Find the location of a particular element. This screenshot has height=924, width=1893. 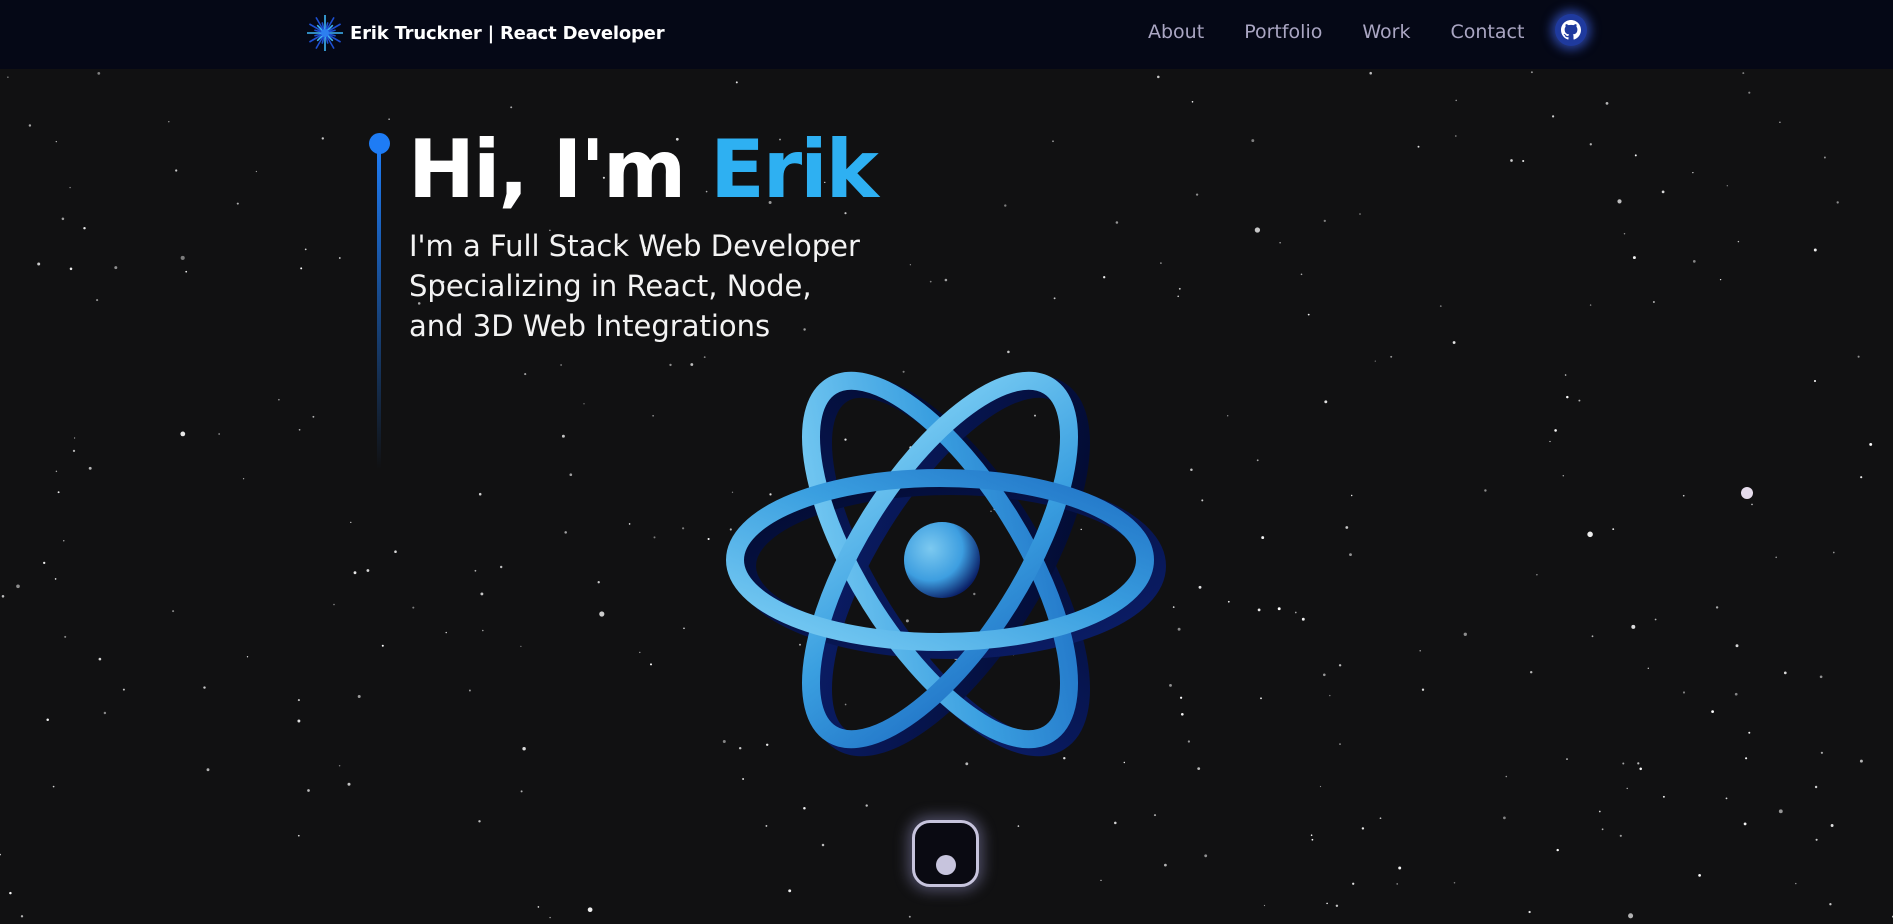

github-button is located at coordinates (1571, 30).